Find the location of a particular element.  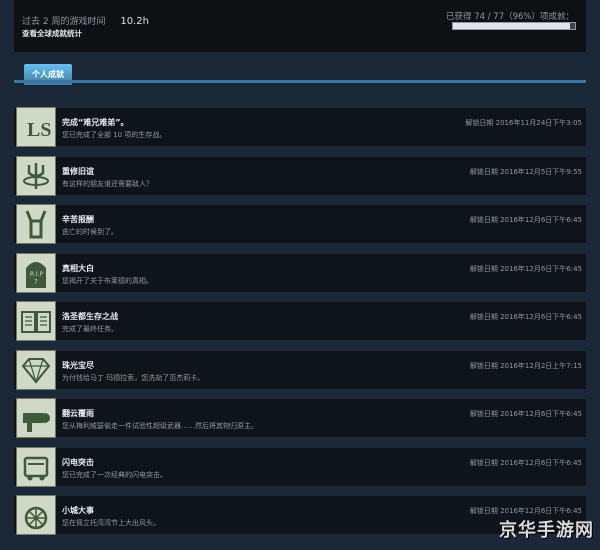

achievement-row: 重修旧谊有这样的朋友谁还需要敌人？ 解锁日期 2016年12月5日下午9:55 is located at coordinates (300, 175).